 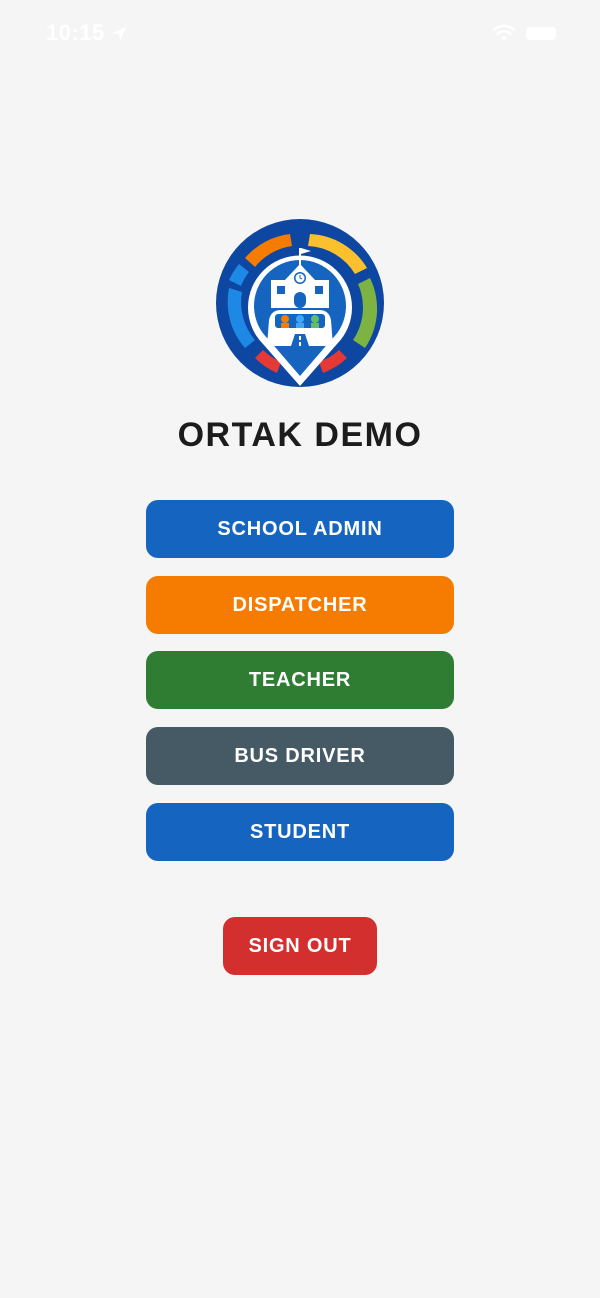 What do you see at coordinates (119, 34) in the screenshot?
I see `location-arrow-icon` at bounding box center [119, 34].